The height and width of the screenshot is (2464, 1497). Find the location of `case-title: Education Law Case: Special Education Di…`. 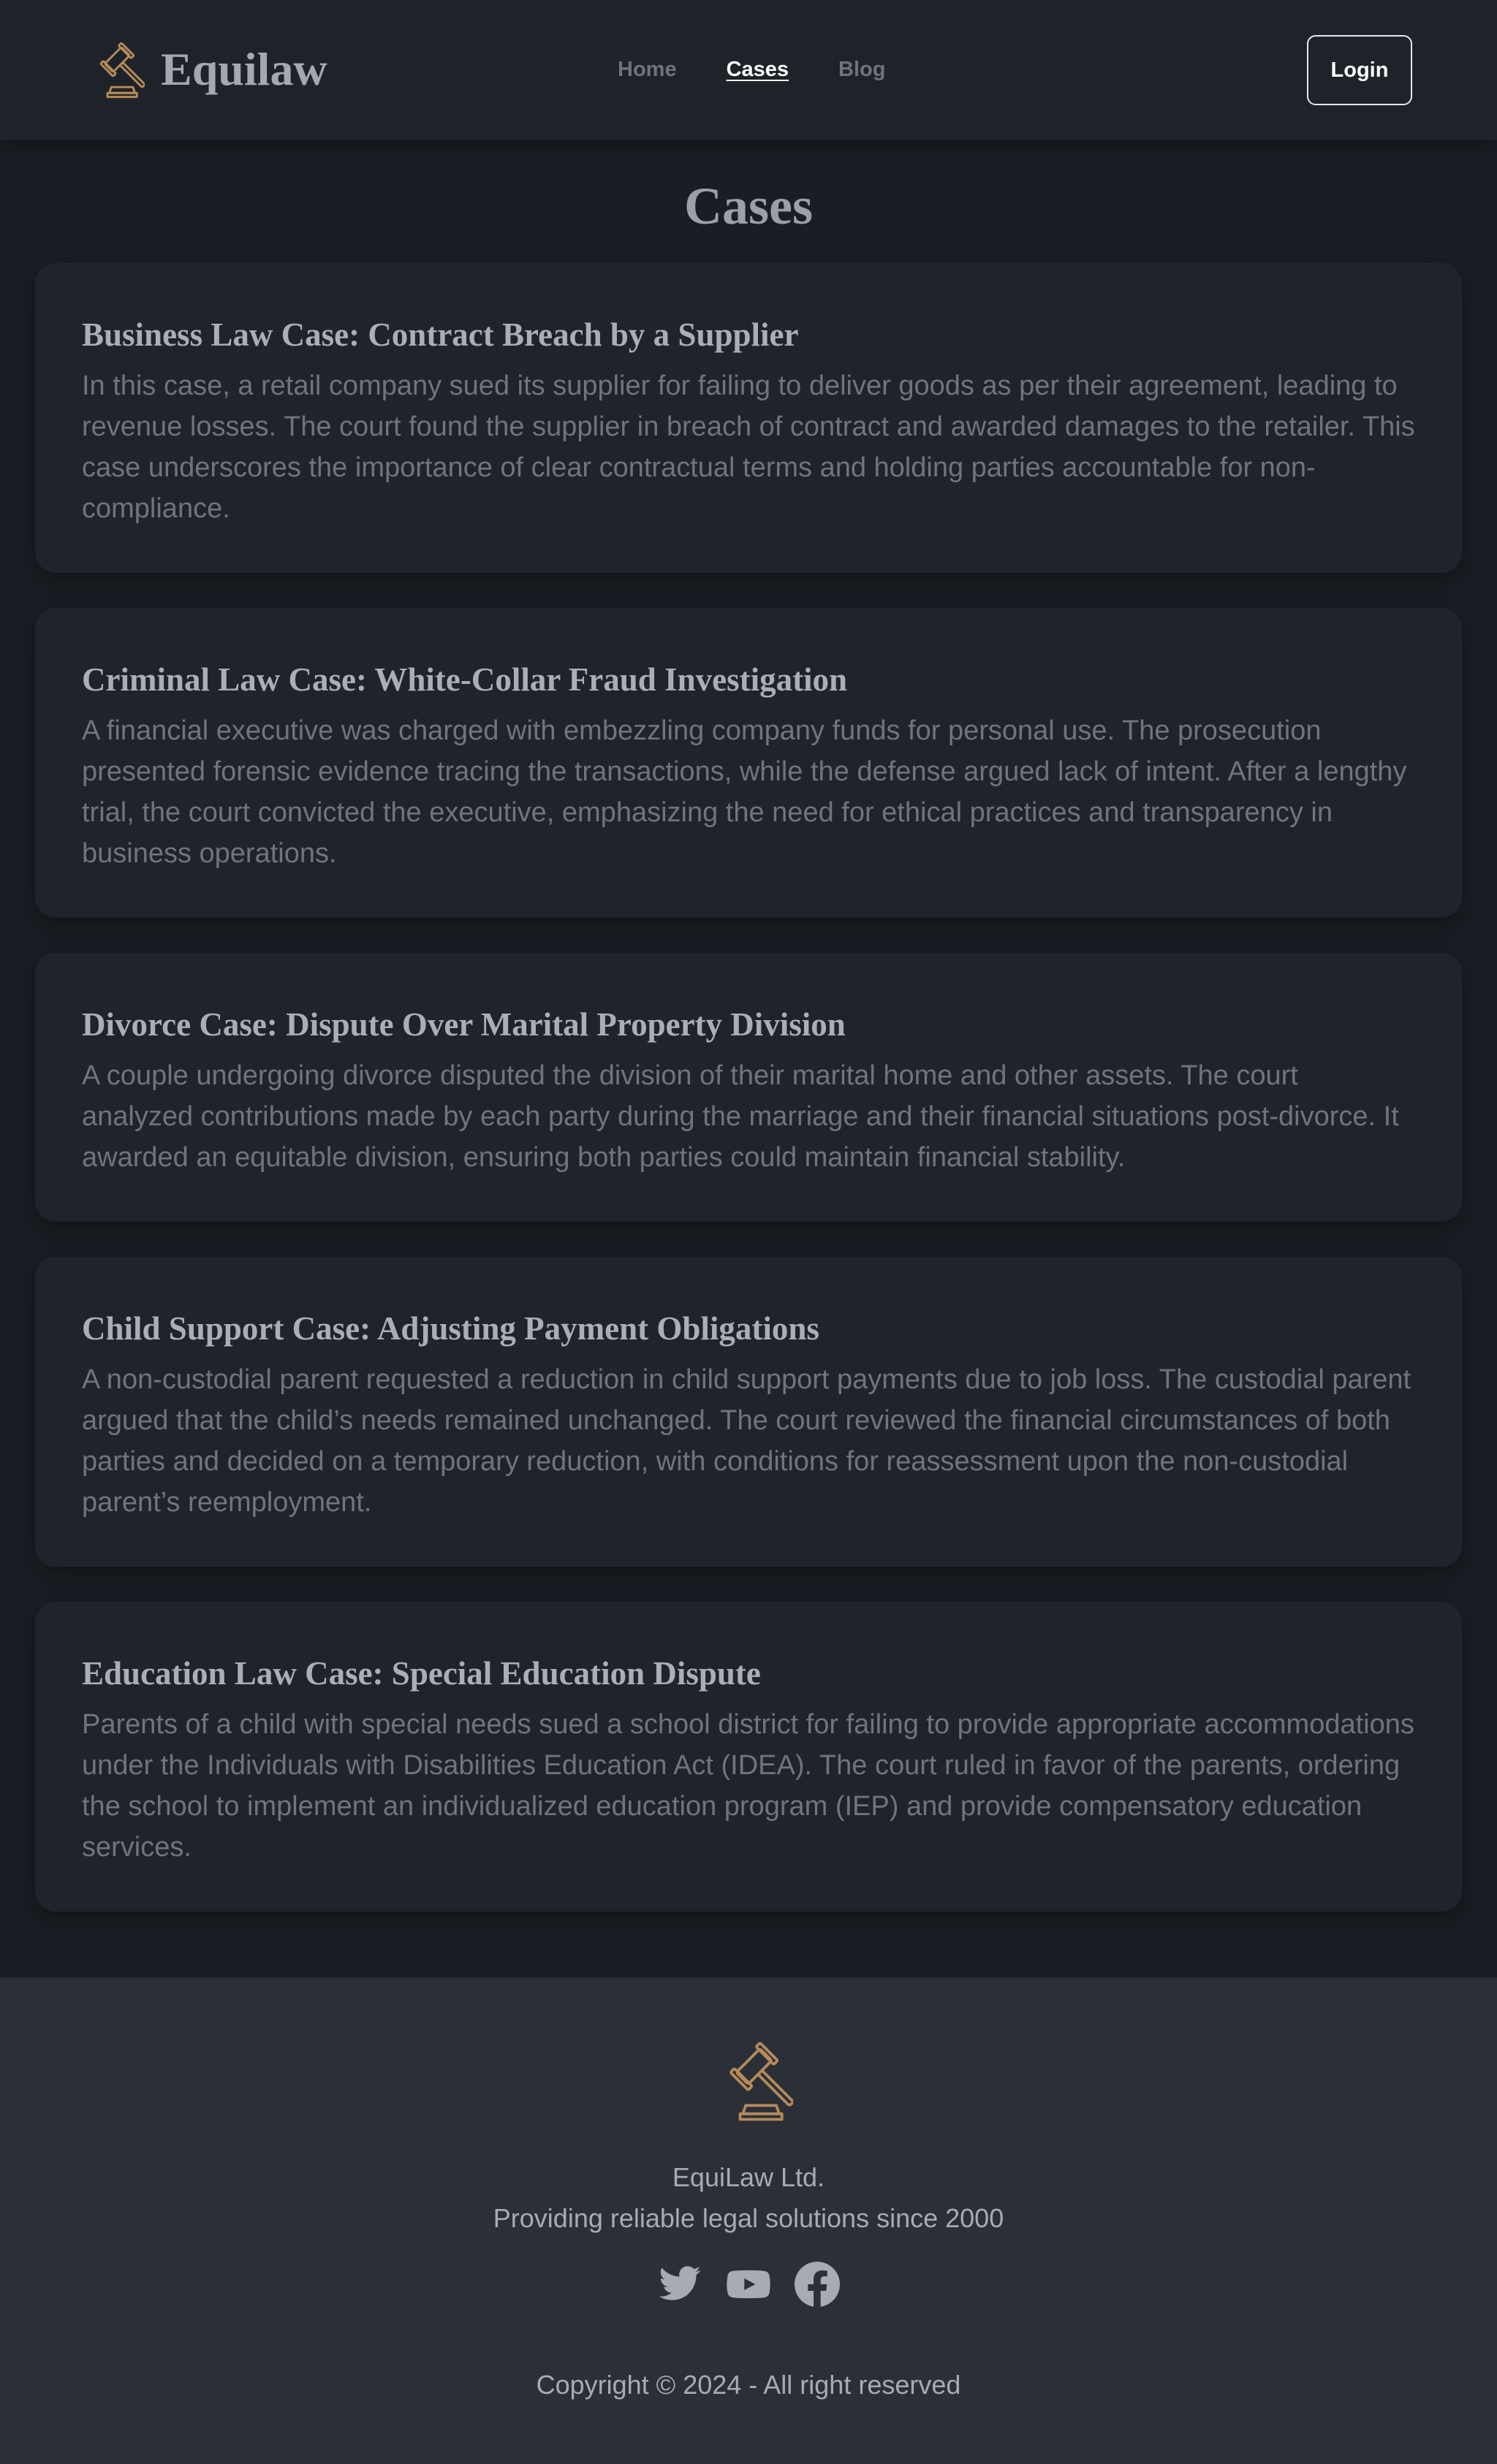

case-title: Education Law Case: Special Education Di… is located at coordinates (421, 1673).